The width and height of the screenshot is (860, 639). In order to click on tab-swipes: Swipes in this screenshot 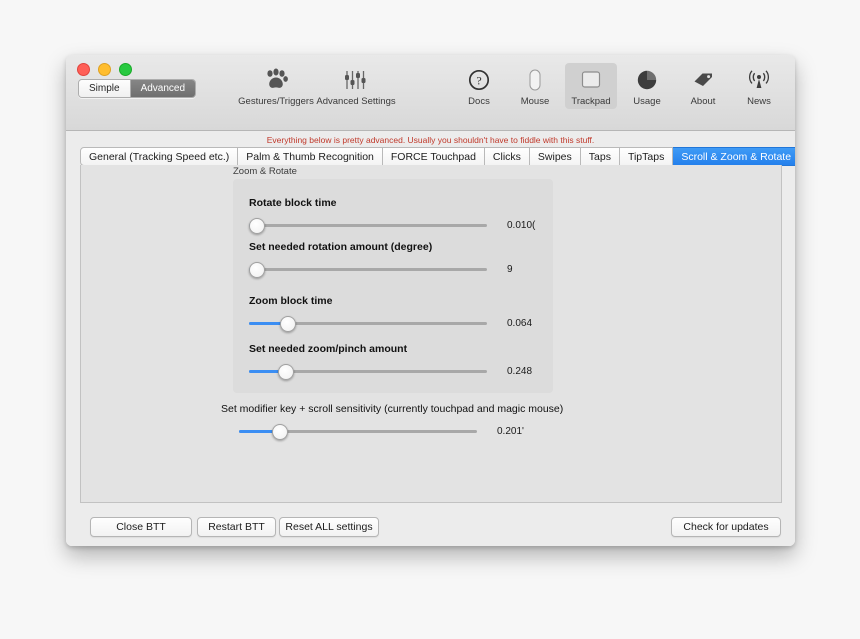, I will do `click(555, 156)`.